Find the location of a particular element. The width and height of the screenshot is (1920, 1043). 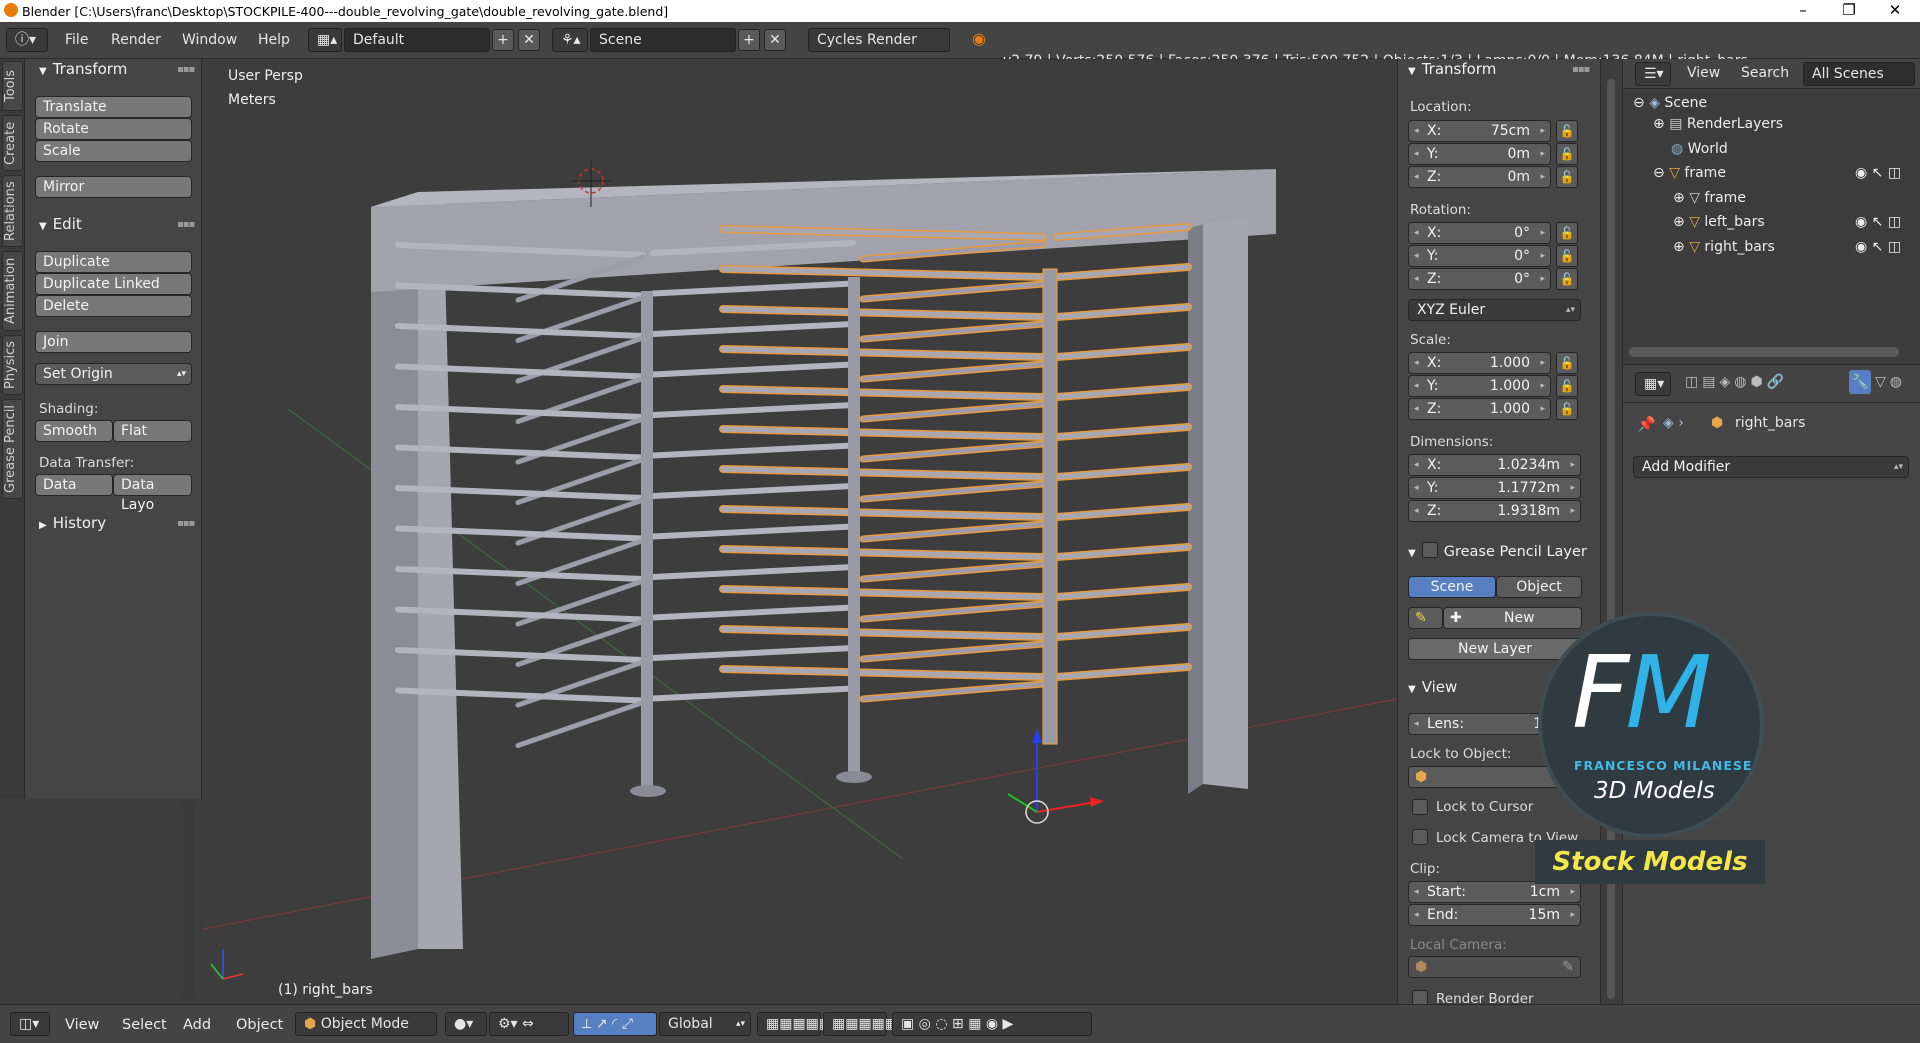

close-button: ✕ is located at coordinates (1895, 11).